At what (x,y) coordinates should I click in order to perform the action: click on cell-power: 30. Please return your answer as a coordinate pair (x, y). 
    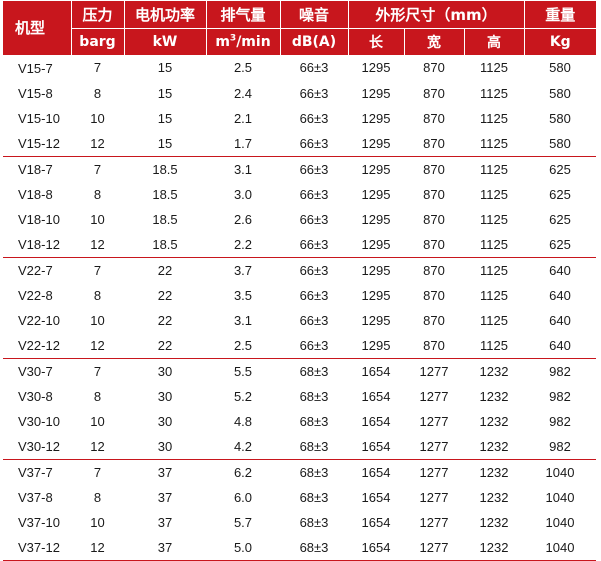
    Looking at the image, I should click on (165, 396).